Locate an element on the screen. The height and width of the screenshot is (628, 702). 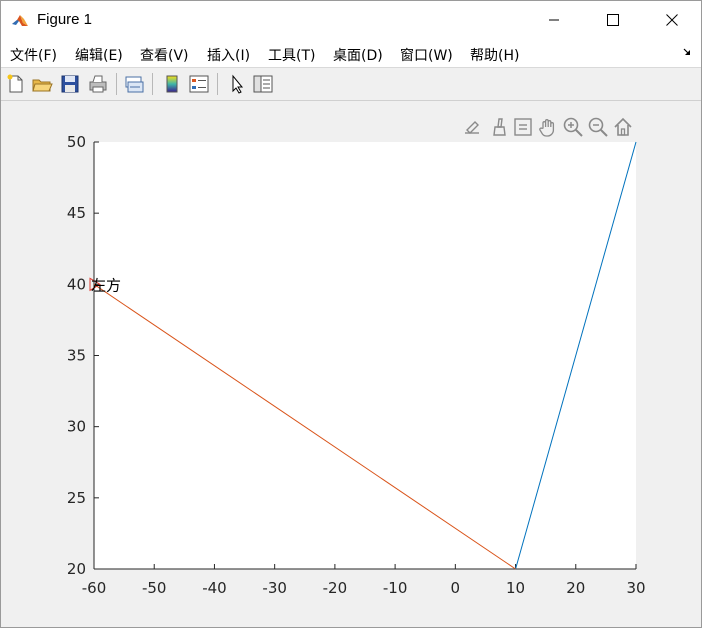
matlab-logo-icon is located at coordinates (20, 20).